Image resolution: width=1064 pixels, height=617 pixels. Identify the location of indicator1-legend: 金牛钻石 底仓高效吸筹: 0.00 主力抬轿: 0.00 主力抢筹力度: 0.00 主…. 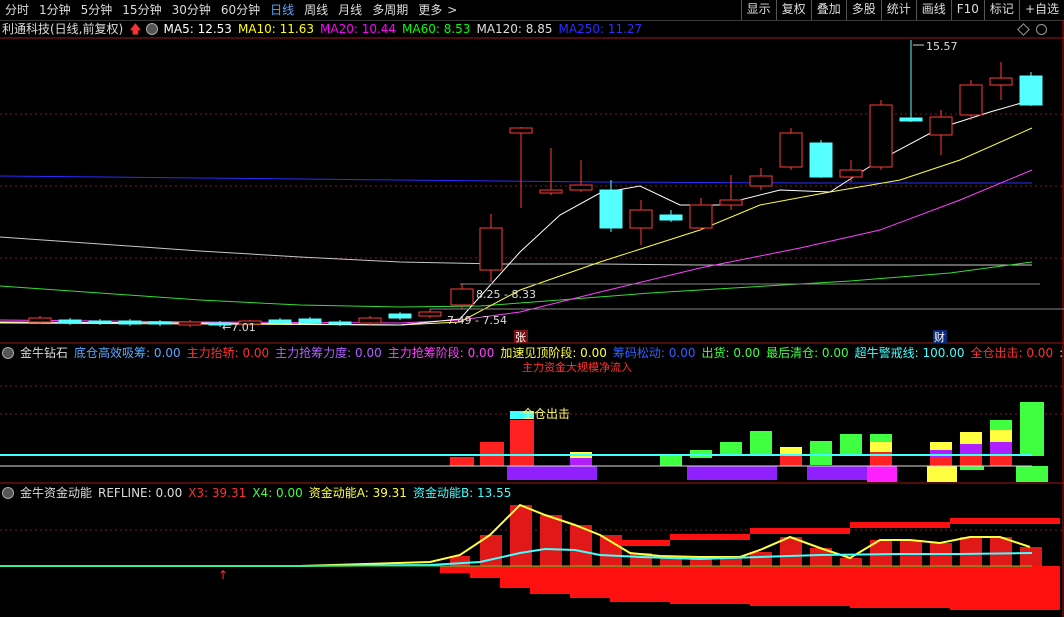
(532, 353).